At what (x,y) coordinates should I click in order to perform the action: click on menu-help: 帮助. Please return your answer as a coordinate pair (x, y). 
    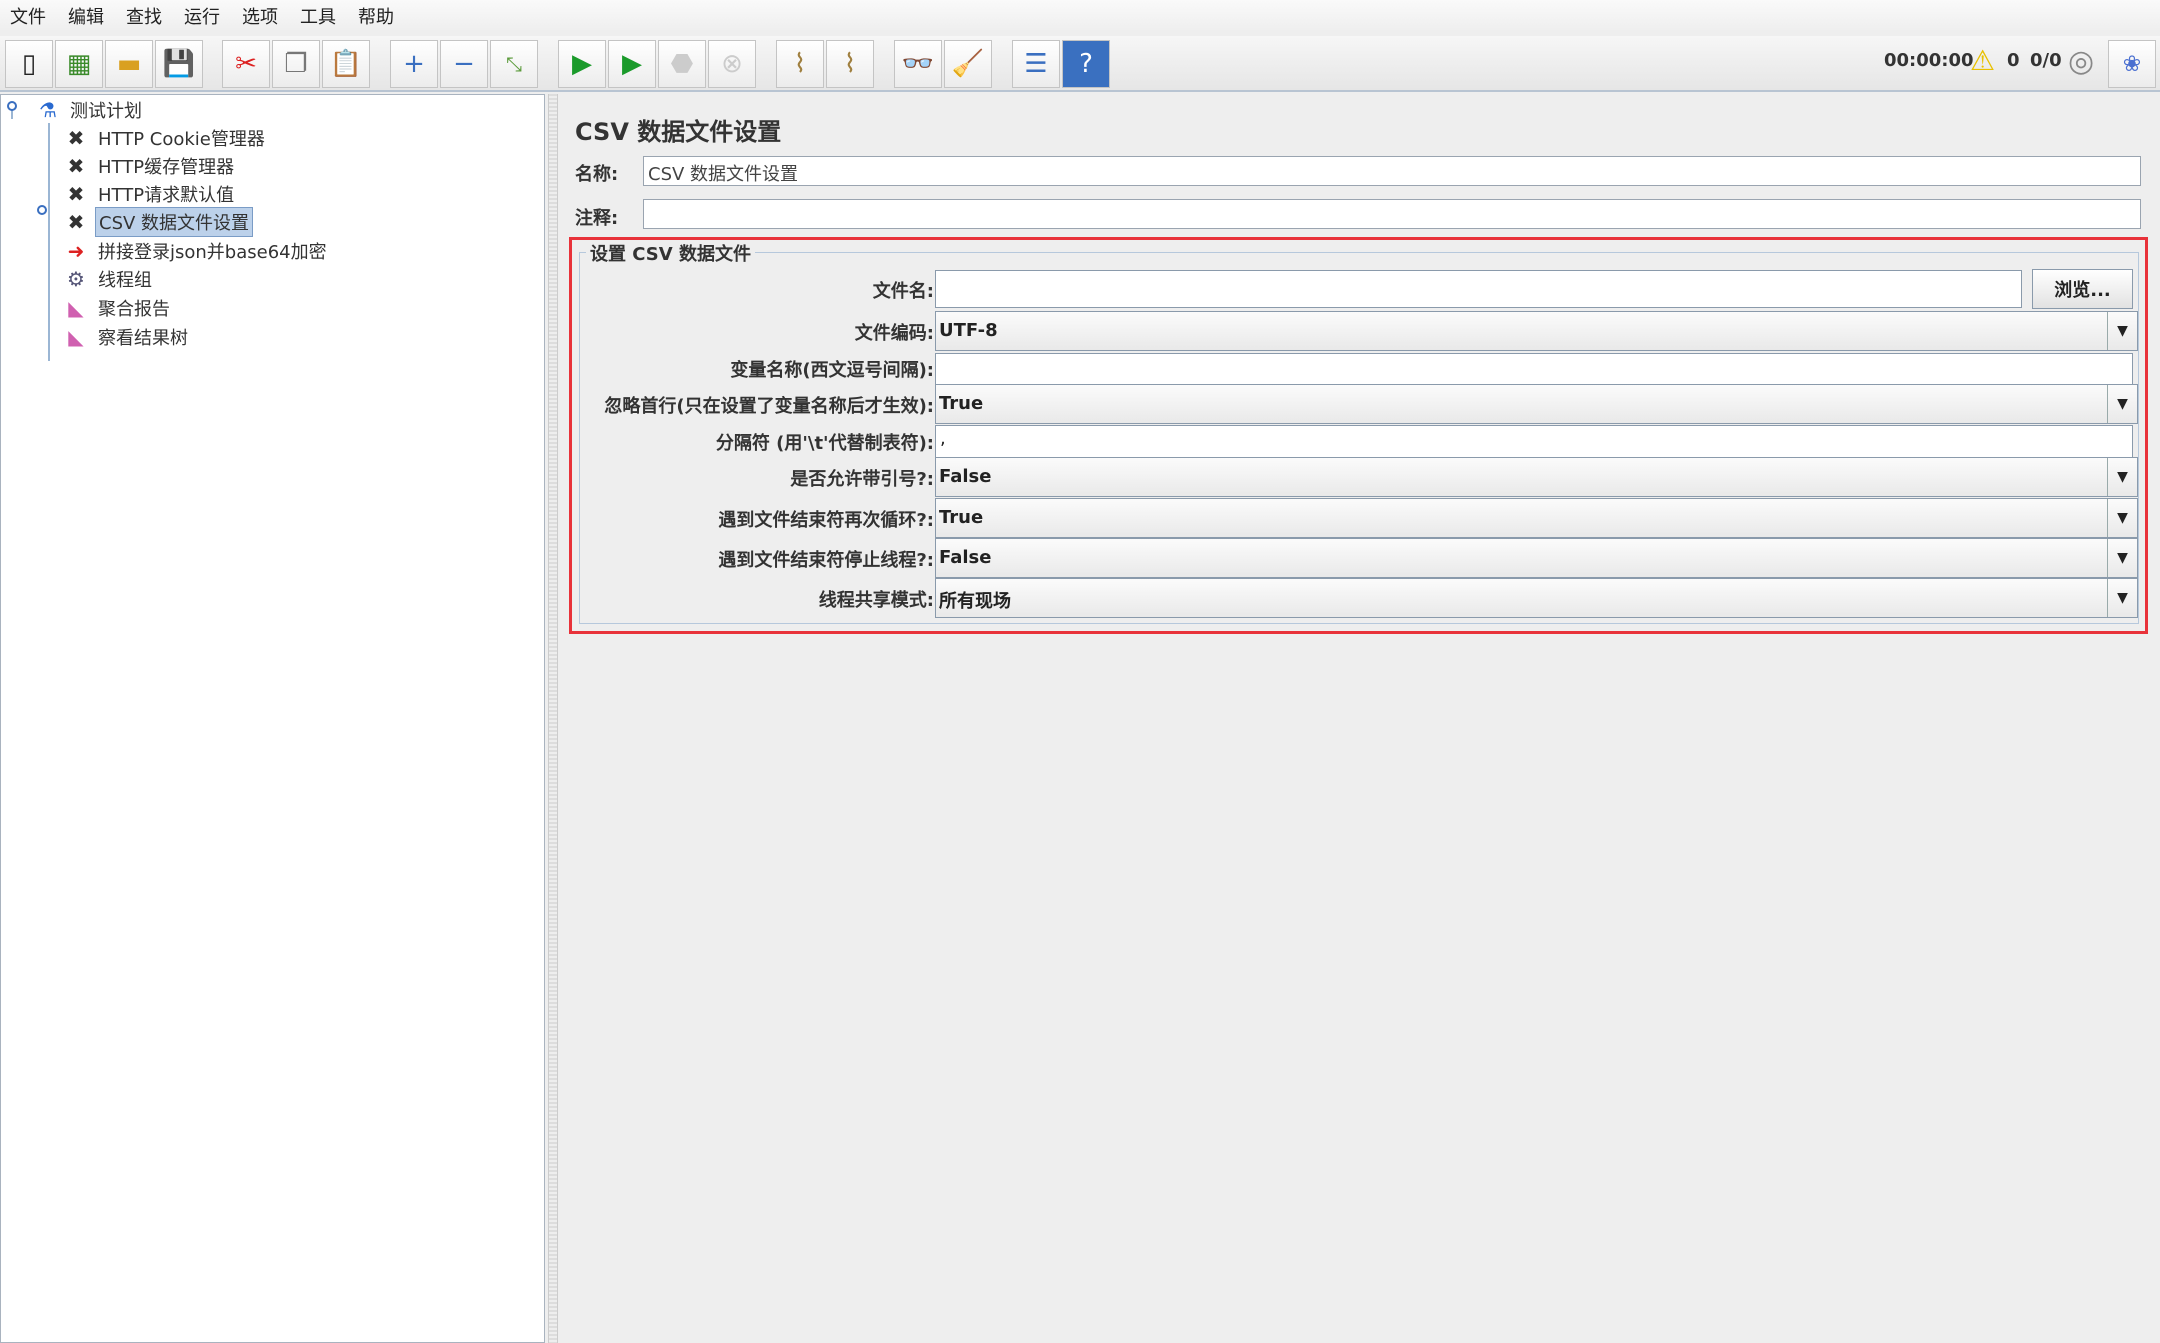
    Looking at the image, I should click on (376, 16).